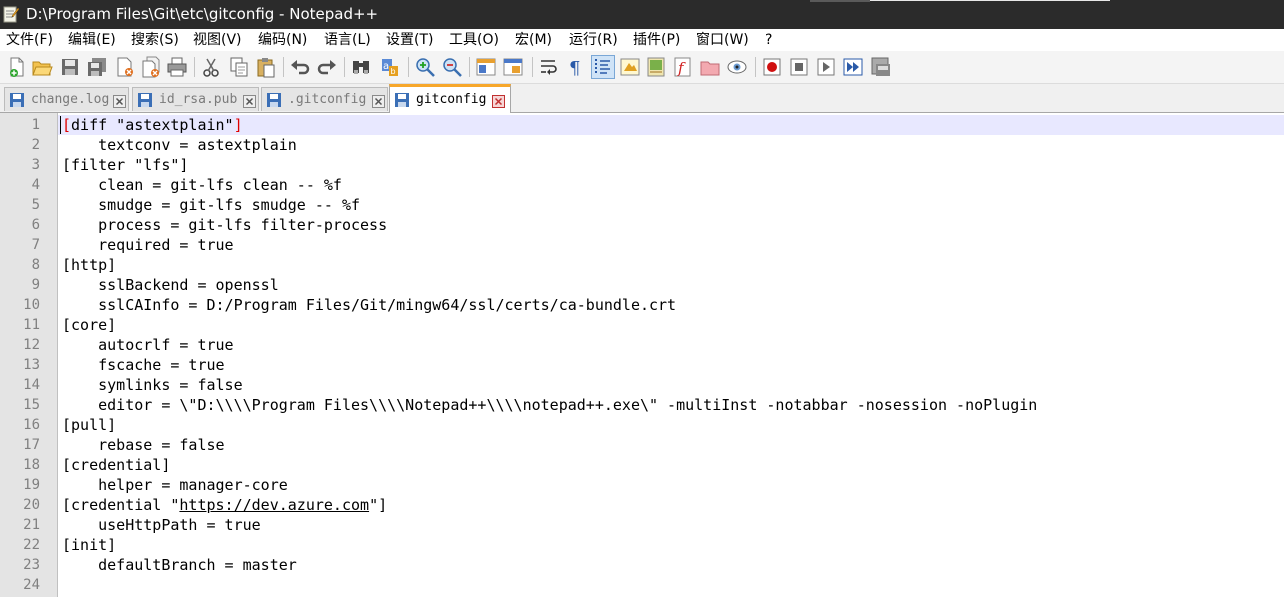  What do you see at coordinates (361, 67) in the screenshot?
I see `find-icon` at bounding box center [361, 67].